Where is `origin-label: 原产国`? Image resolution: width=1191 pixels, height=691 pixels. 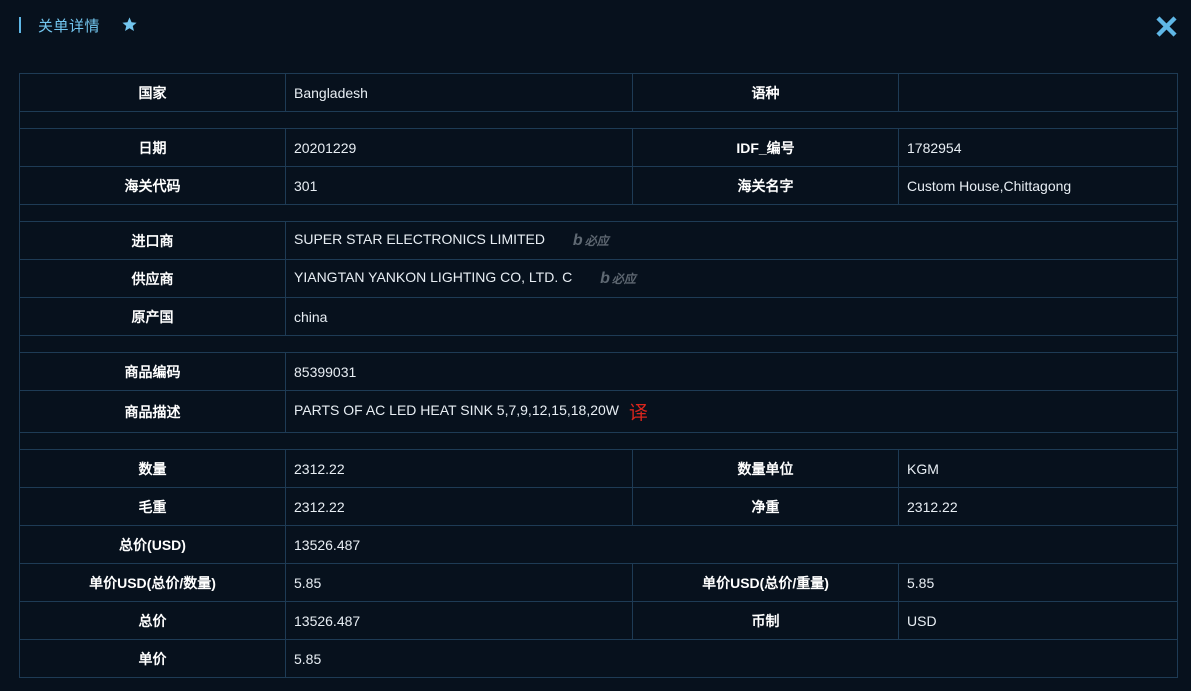 origin-label: 原产国 is located at coordinates (152, 316).